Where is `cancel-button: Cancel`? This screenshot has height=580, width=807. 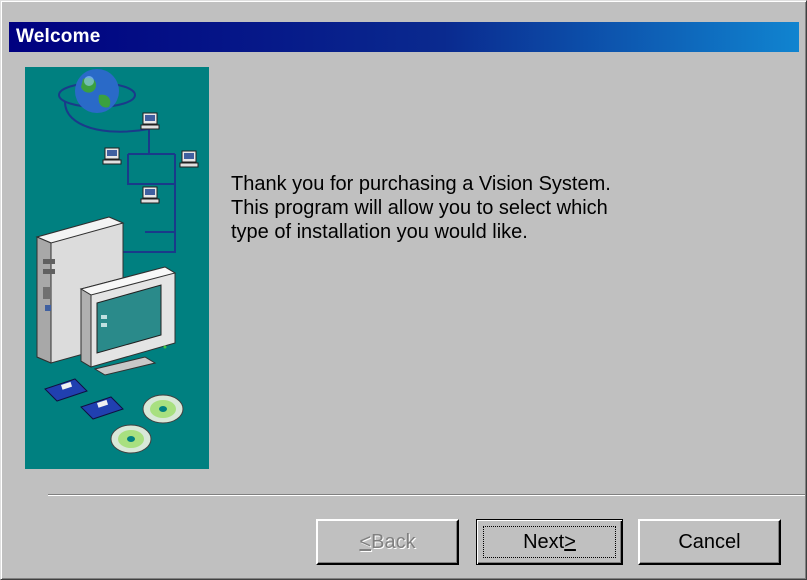
cancel-button: Cancel is located at coordinates (709, 542).